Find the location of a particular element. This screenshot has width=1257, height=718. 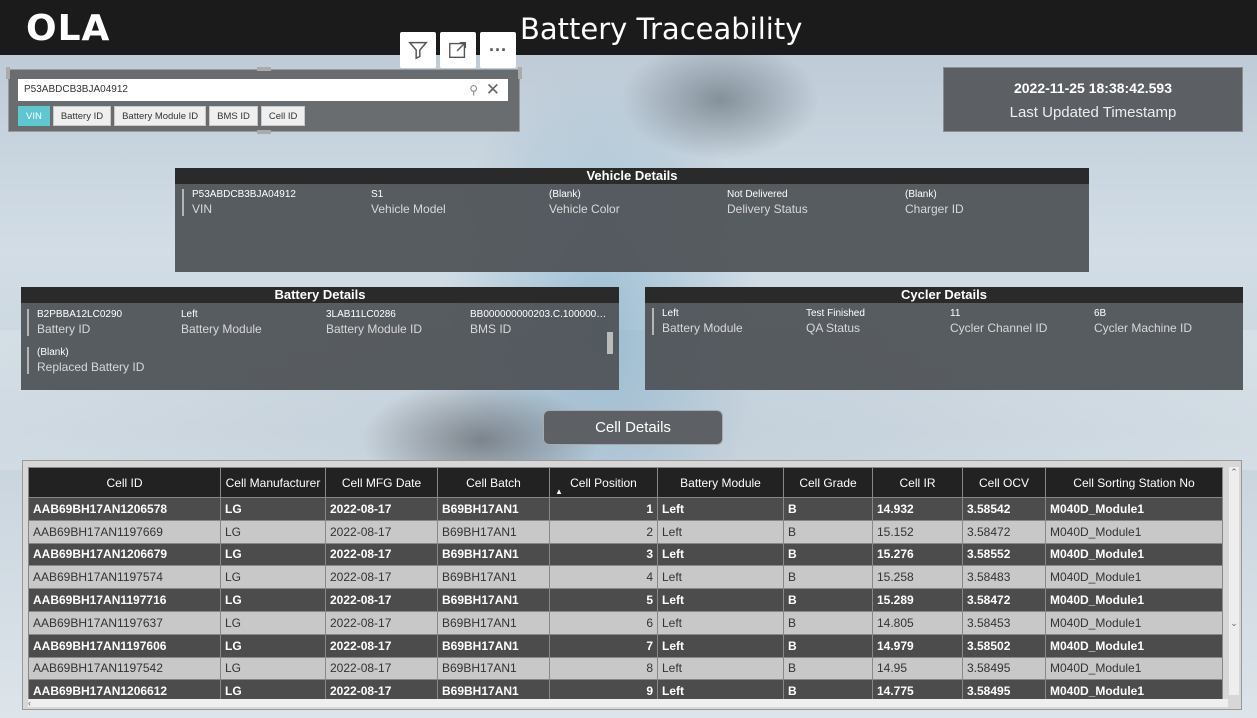

field-cycler-machine-id: 6B Cycler Machine ID is located at coordinates (1164, 321).